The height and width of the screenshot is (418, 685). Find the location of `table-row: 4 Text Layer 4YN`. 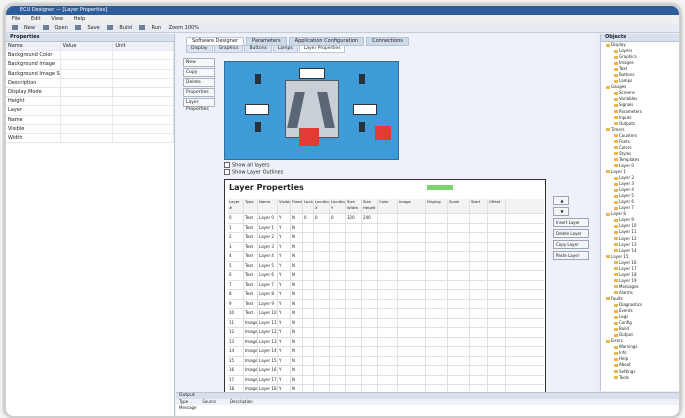

table-row: 4 Text Layer 4YN is located at coordinates (386, 257).